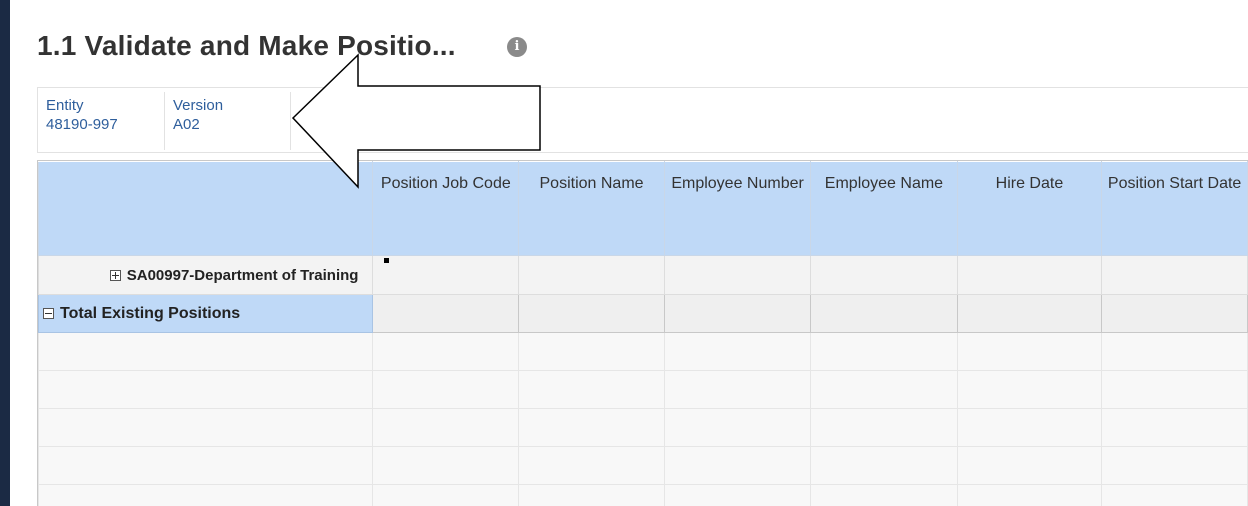  I want to click on row-header-total-existing-positions: Total Existing Positions, so click(206, 313).